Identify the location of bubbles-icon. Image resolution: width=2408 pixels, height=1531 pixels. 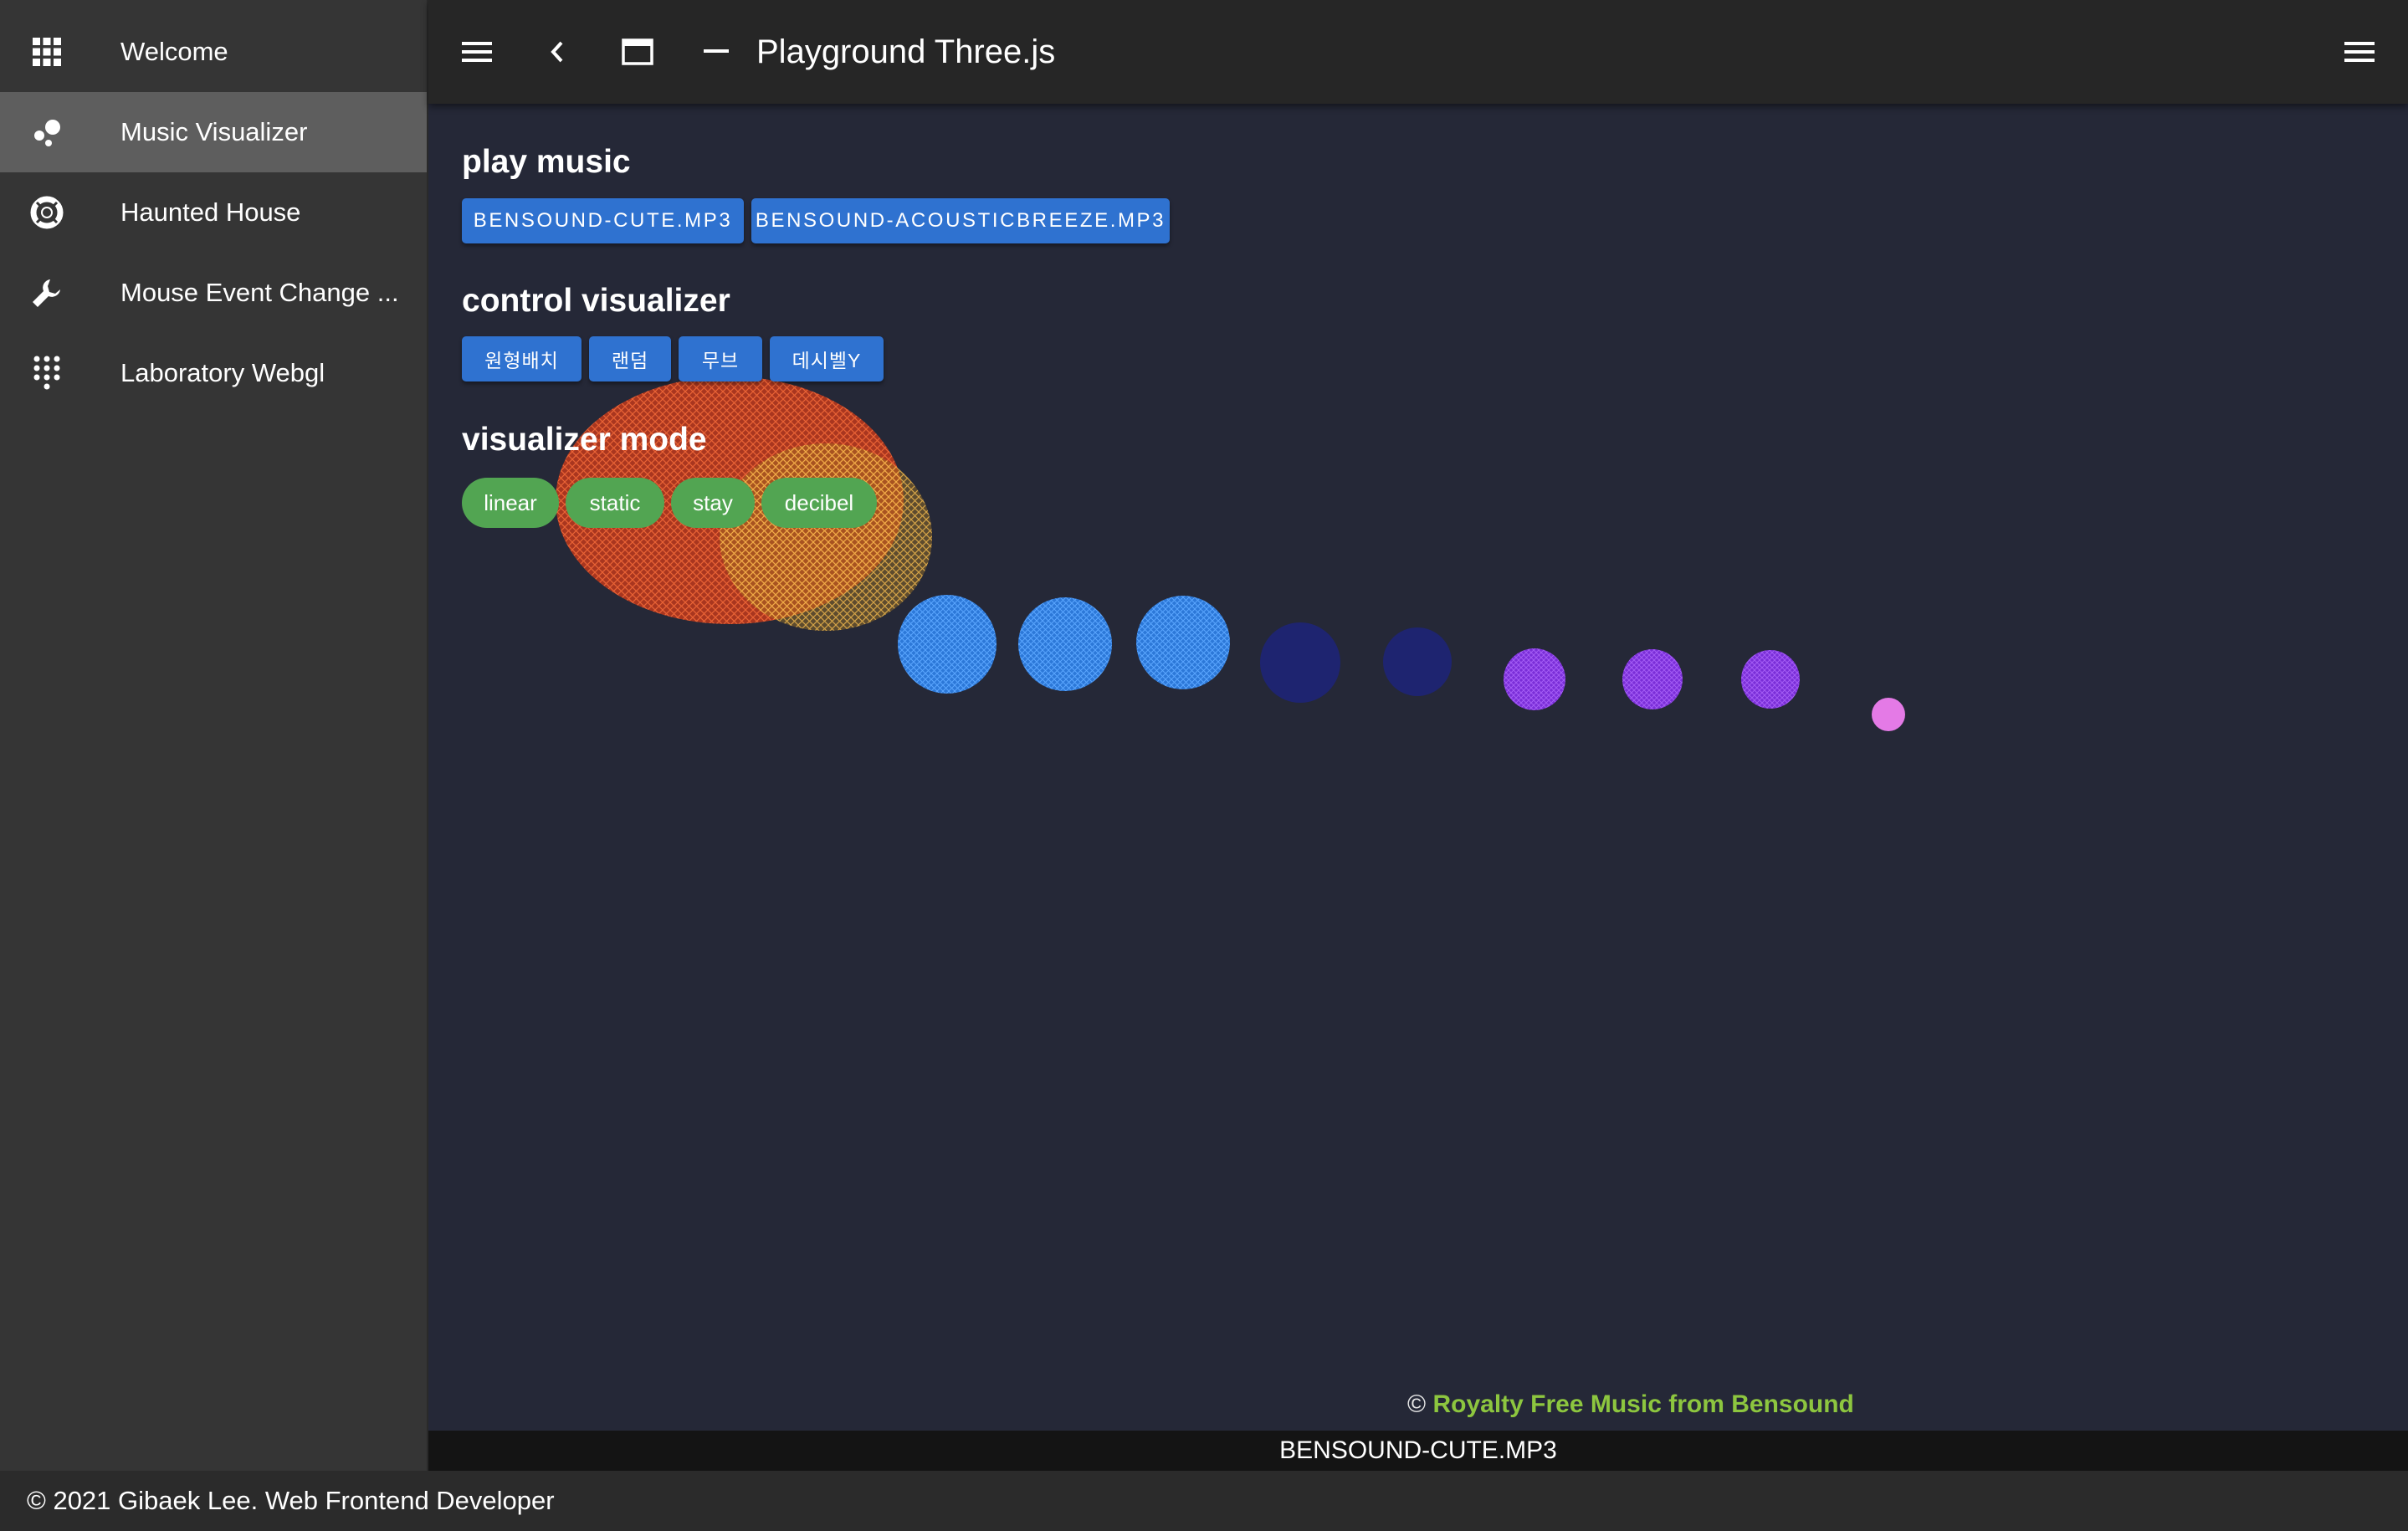
(46, 132).